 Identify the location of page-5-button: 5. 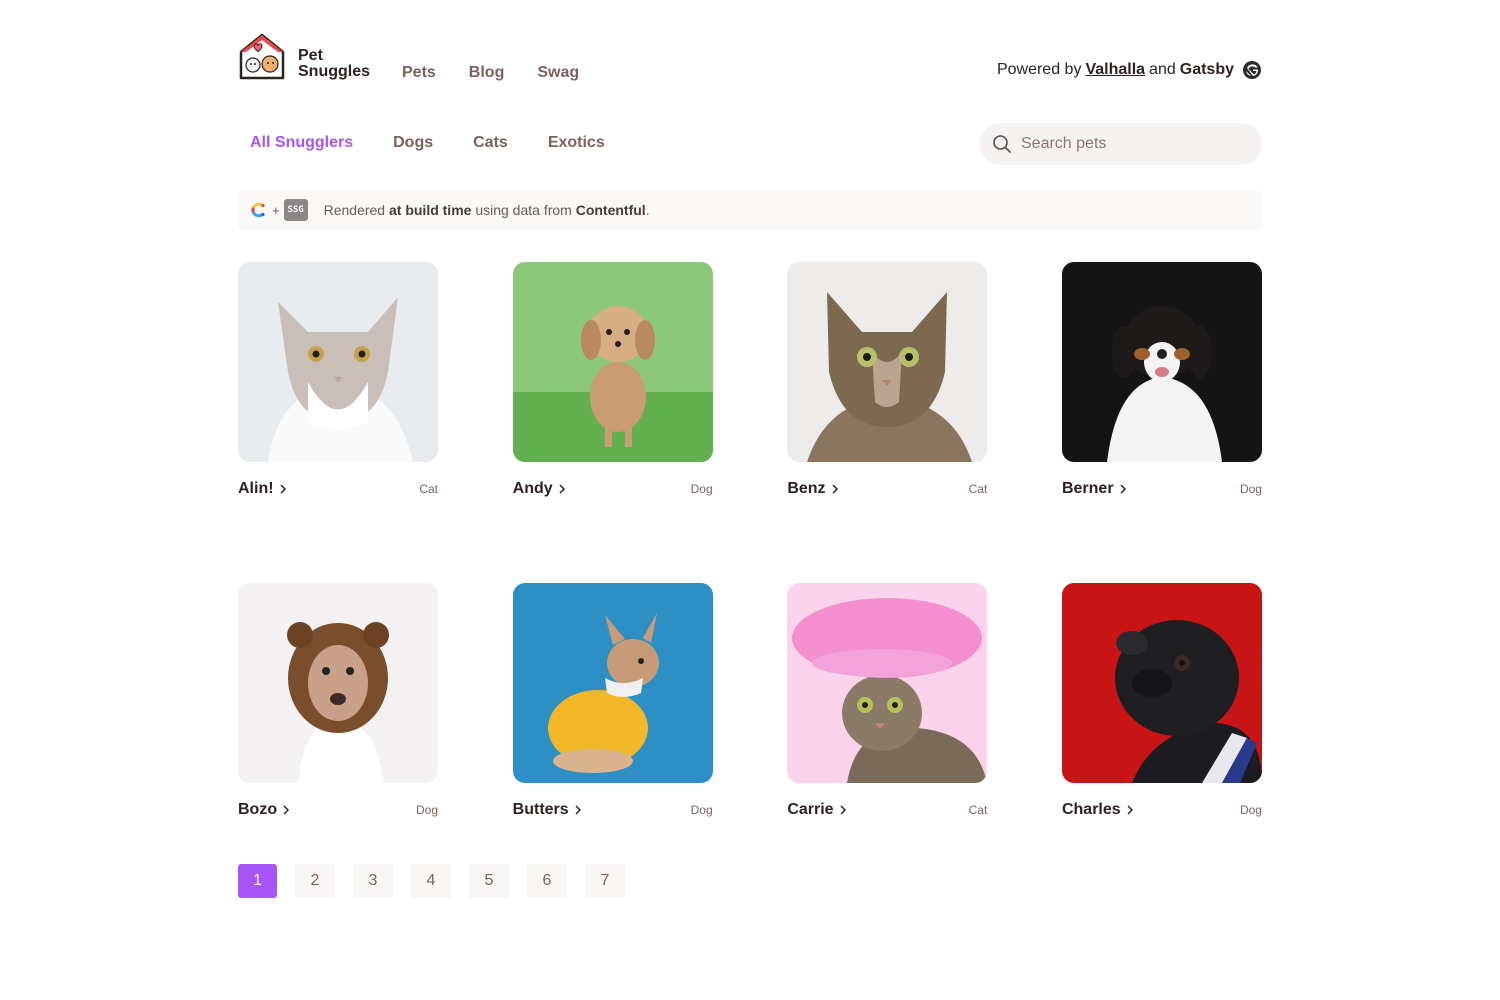
(489, 881).